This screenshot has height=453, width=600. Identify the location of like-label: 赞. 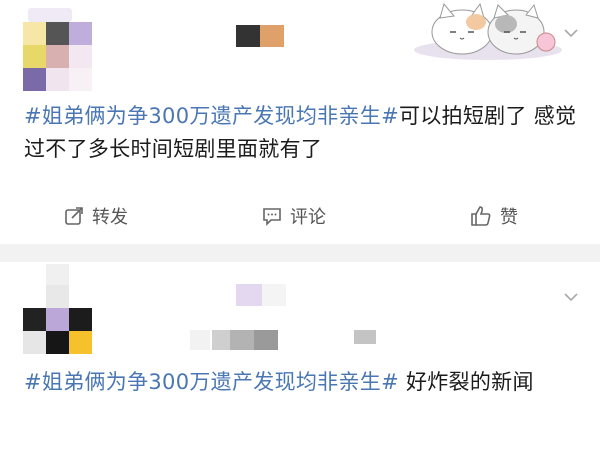
(509, 217).